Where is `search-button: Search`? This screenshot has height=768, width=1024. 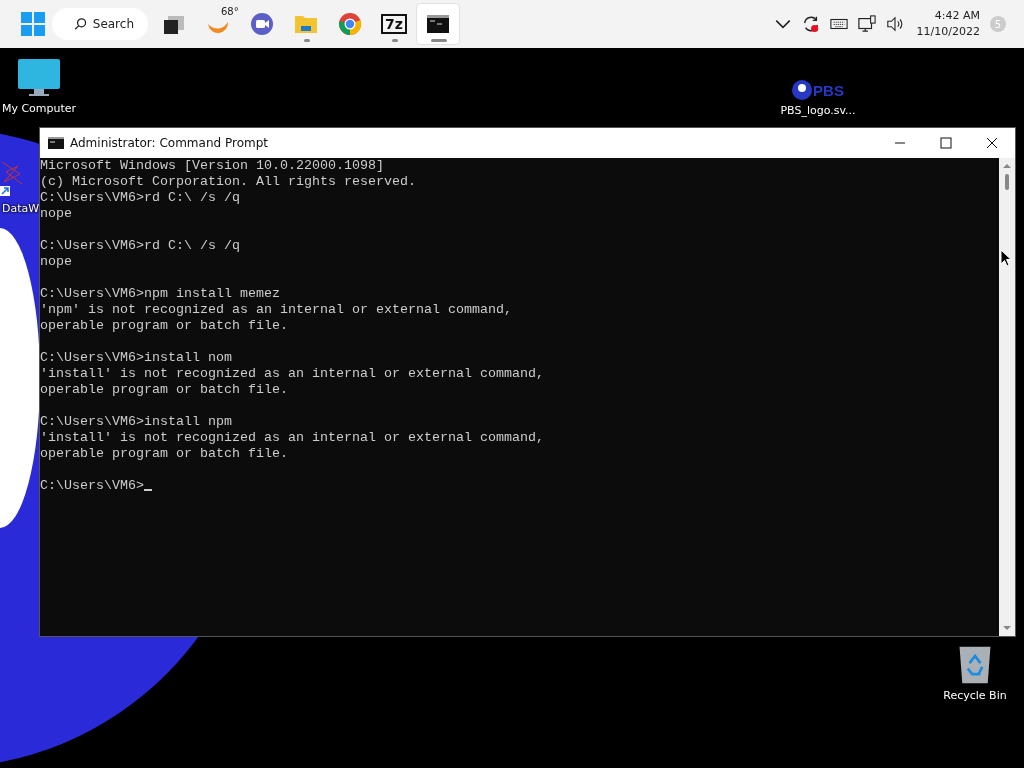 search-button: Search is located at coordinates (100, 24).